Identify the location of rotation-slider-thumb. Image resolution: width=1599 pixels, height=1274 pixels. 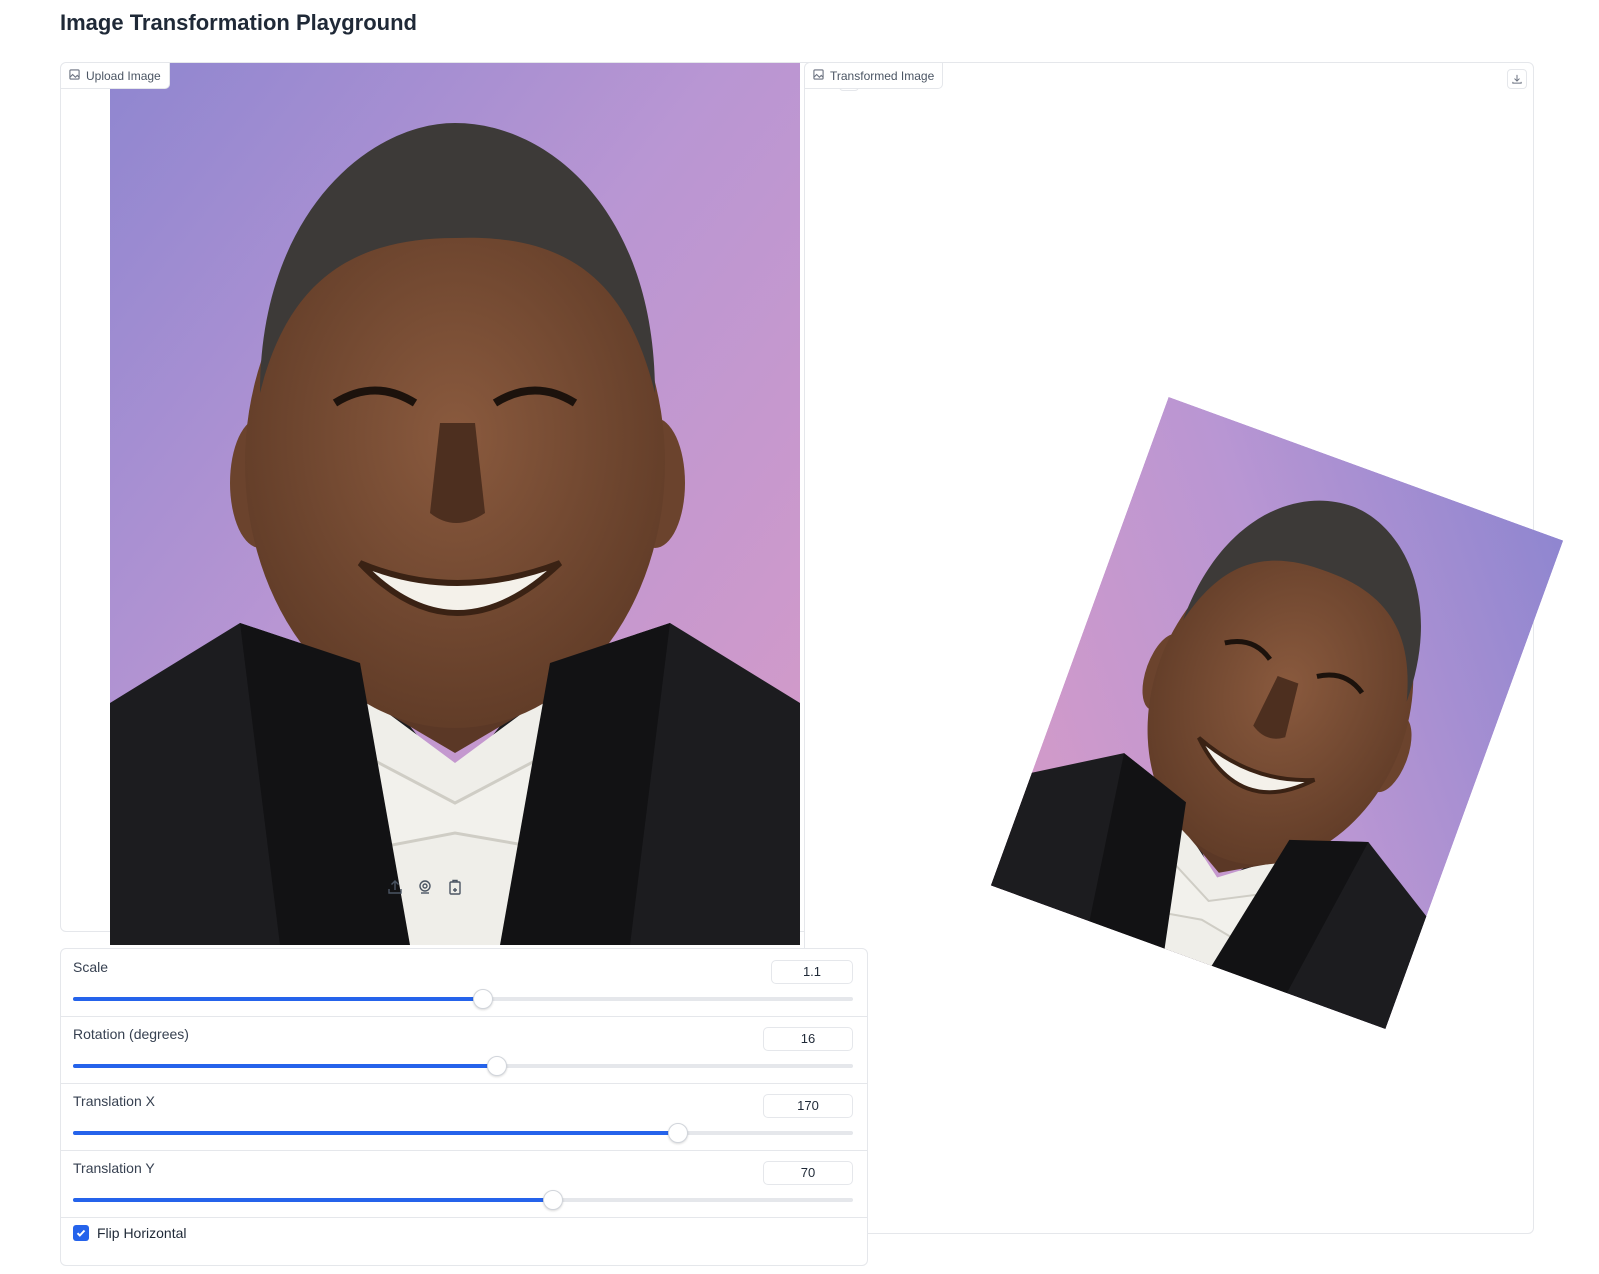
(496, 1066).